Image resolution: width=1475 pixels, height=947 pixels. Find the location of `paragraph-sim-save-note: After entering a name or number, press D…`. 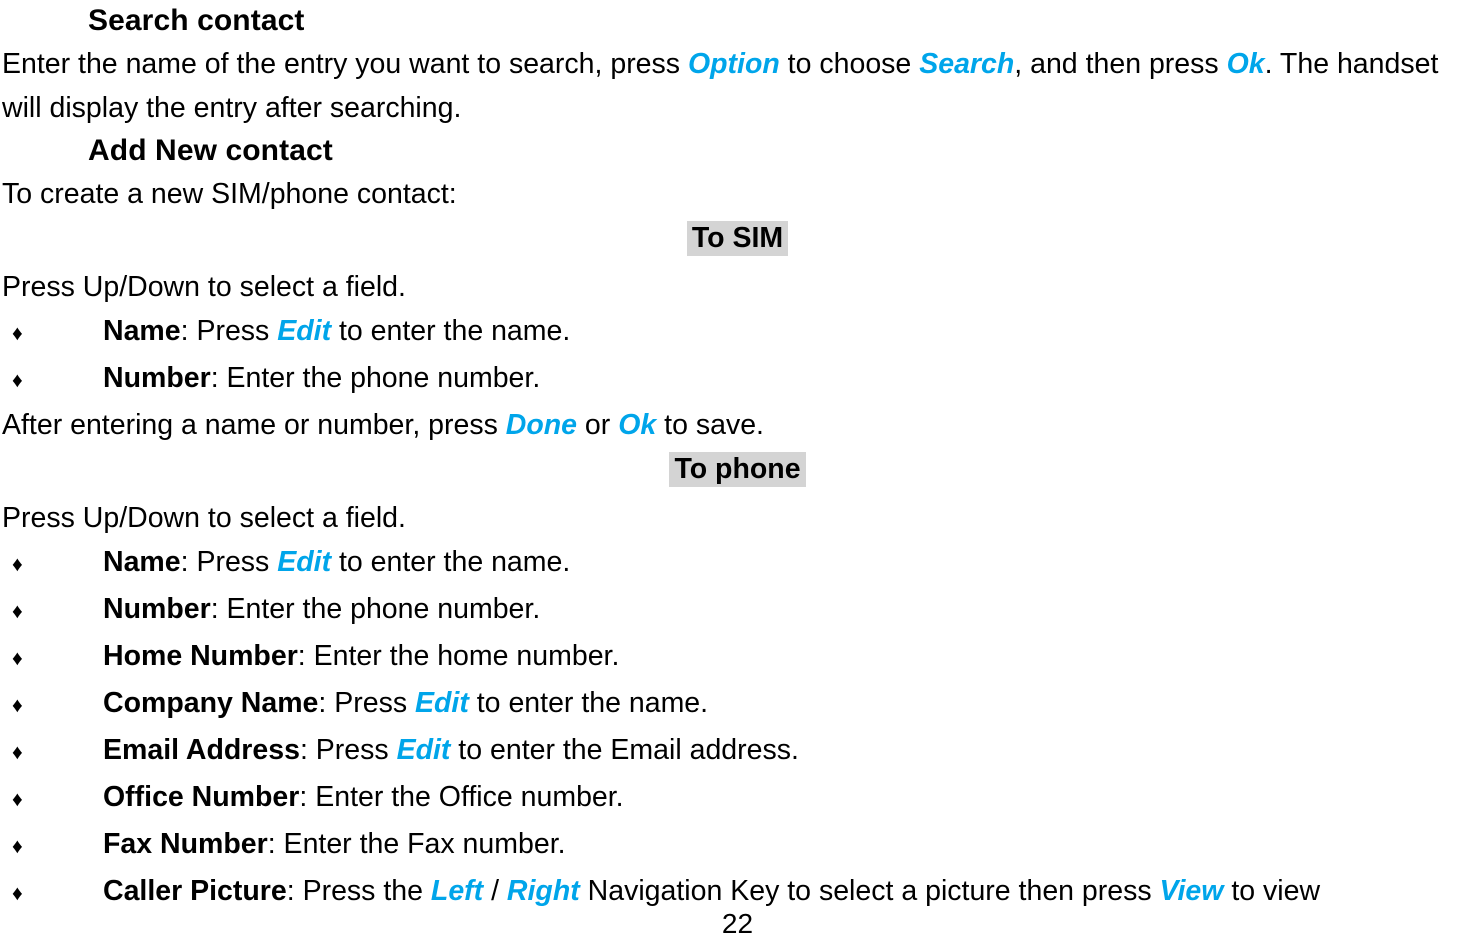

paragraph-sim-save-note: After entering a name or number, press D… is located at coordinates (737, 425).